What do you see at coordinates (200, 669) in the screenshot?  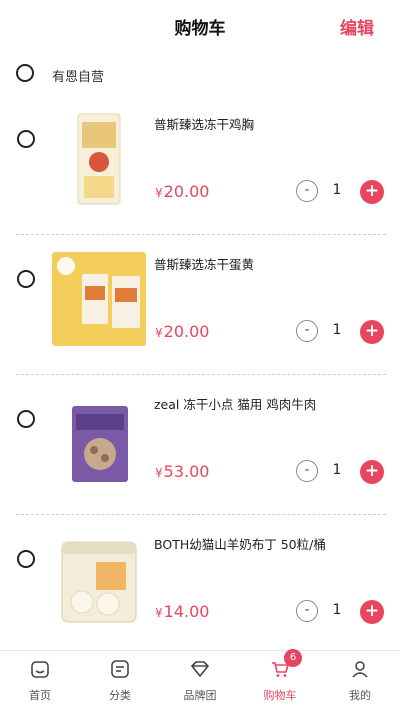 I see `diamond-icon` at bounding box center [200, 669].